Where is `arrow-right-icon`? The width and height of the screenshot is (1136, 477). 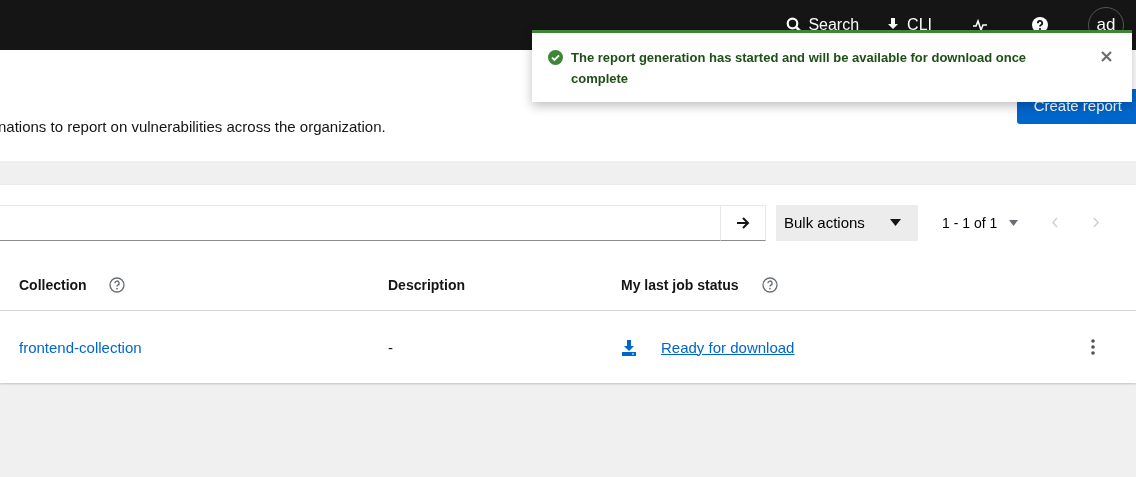
arrow-right-icon is located at coordinates (743, 222).